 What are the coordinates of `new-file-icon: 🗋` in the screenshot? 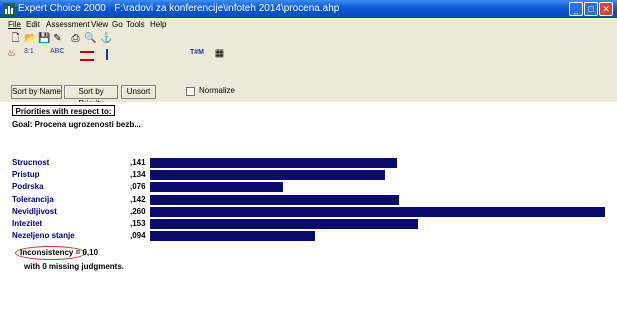 It's located at (15, 38).